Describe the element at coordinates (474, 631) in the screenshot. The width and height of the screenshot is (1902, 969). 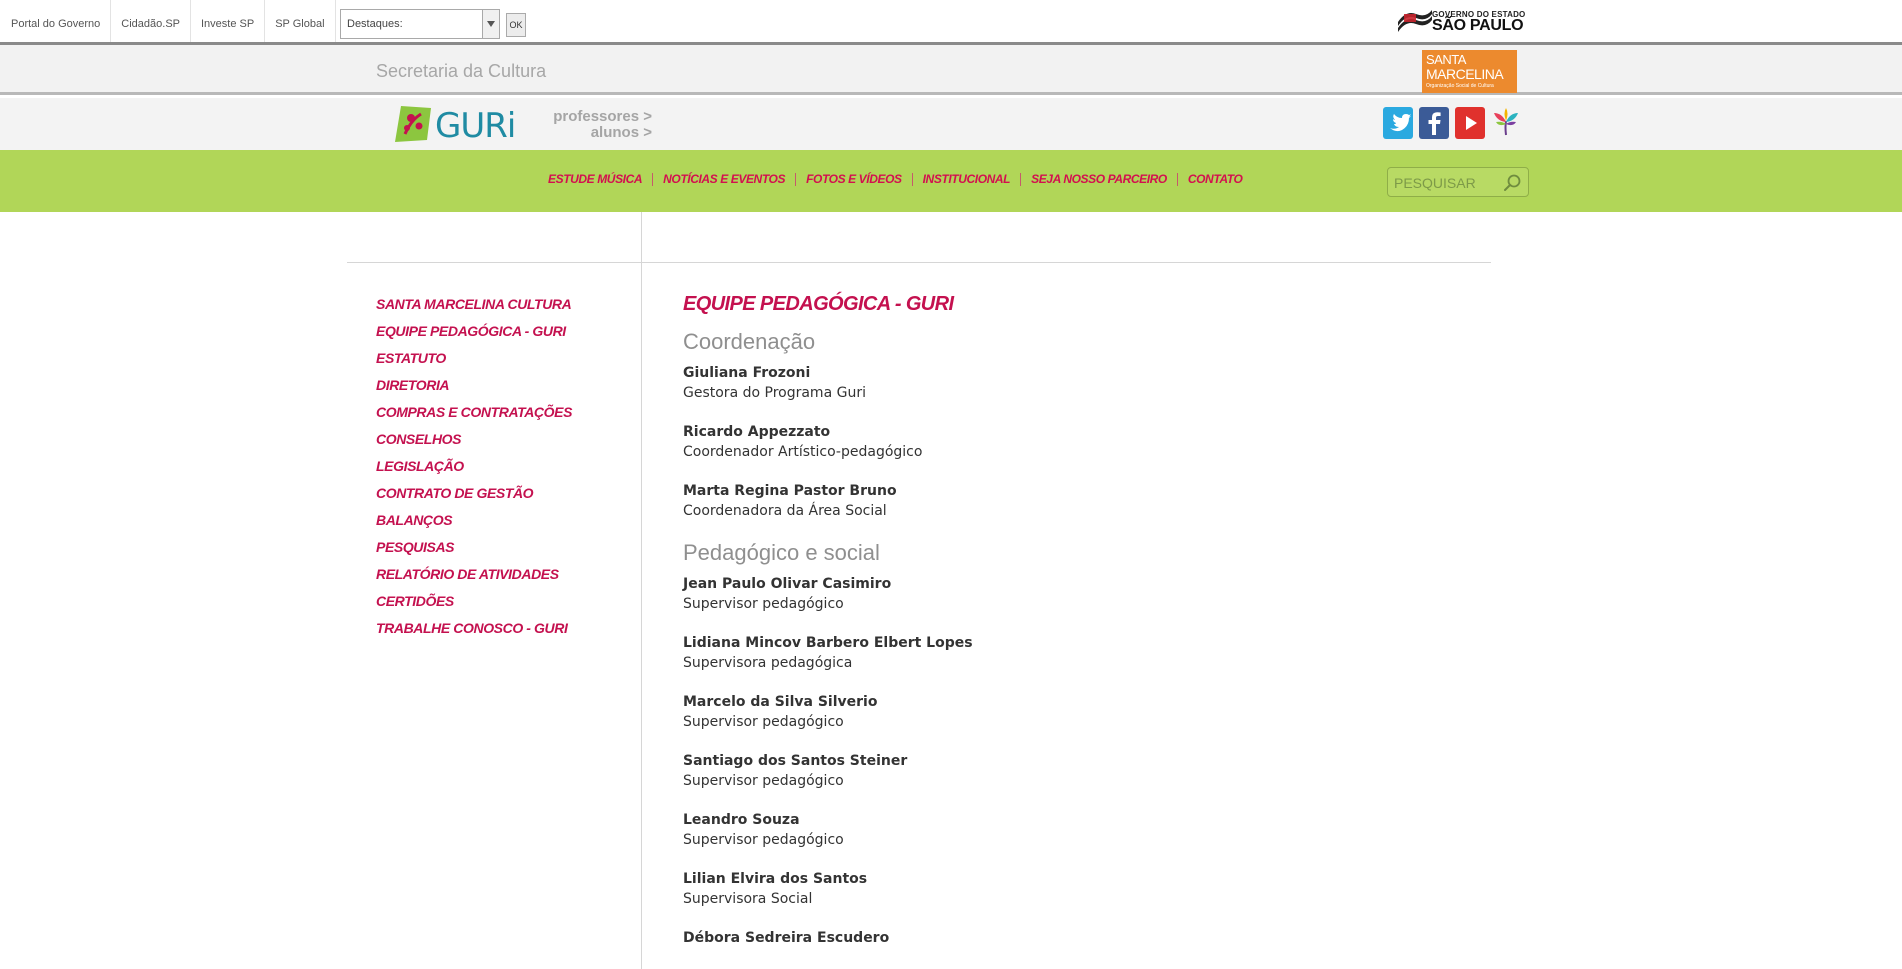
I see `sidebar-item-trabalhe-conosco-guri: TRABALHE CONOSCO - GURI` at that location.